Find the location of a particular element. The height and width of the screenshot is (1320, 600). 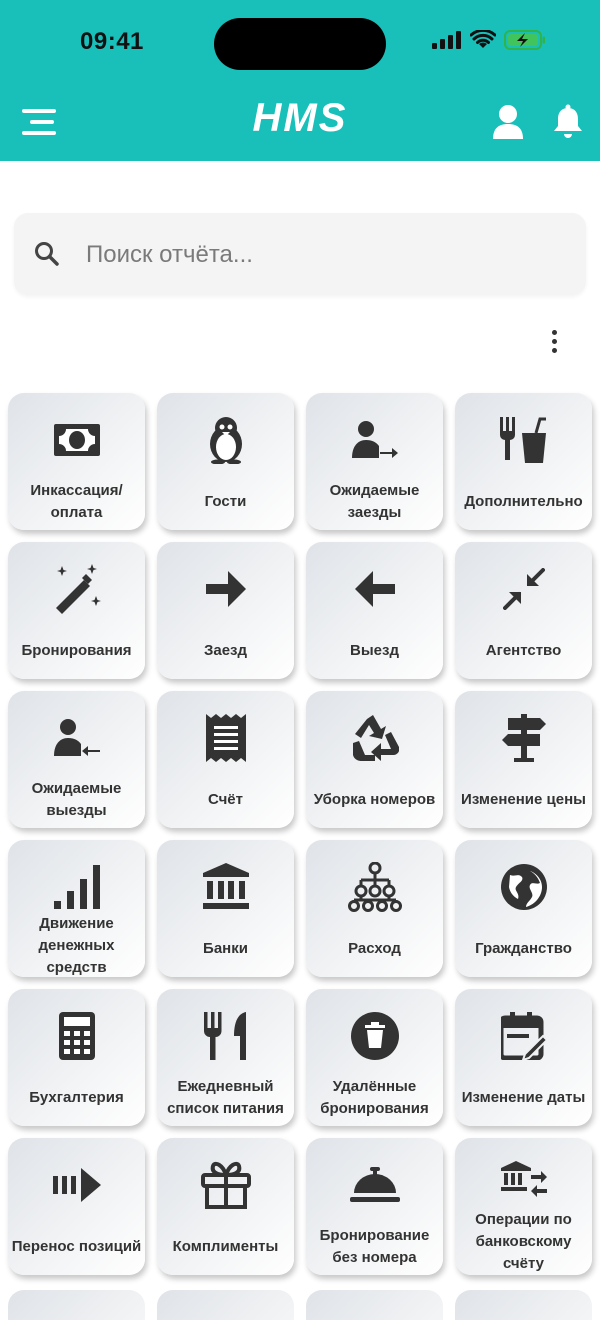

gift-icon is located at coordinates (225, 1185).